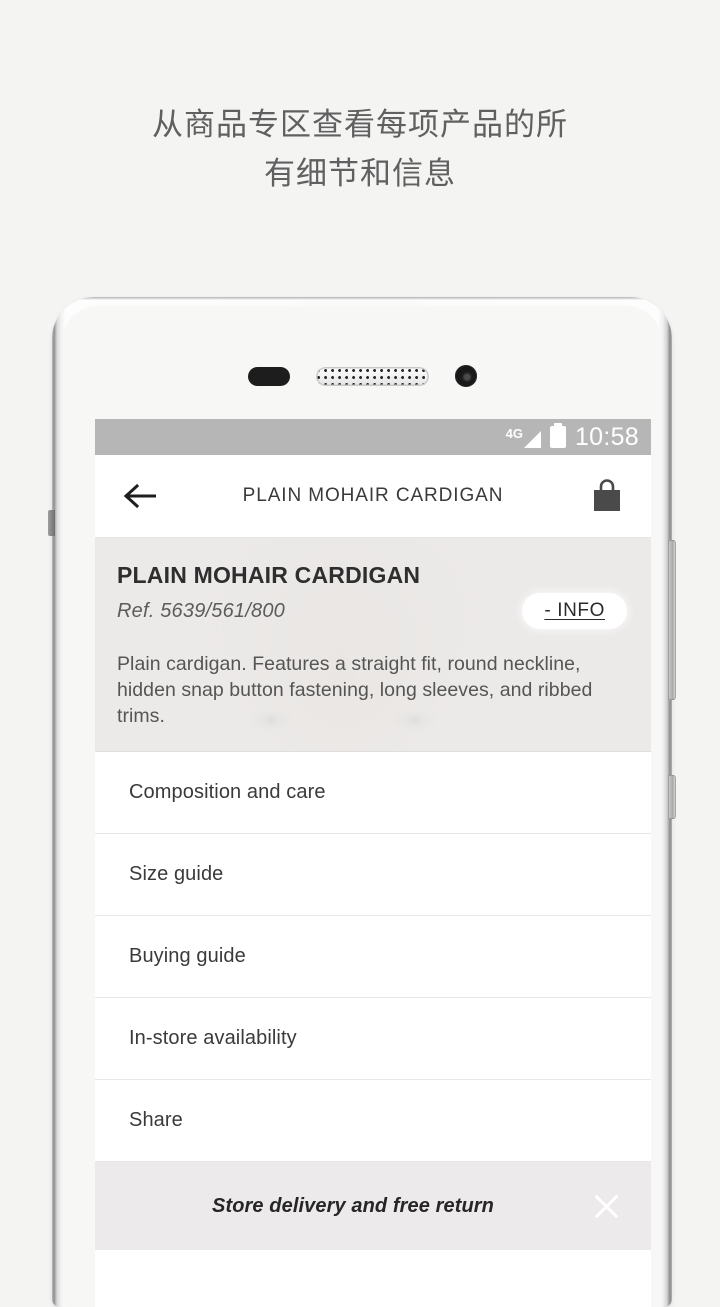 The image size is (720, 1307). I want to click on menu-item-size-guide: Size guide, so click(373, 875).